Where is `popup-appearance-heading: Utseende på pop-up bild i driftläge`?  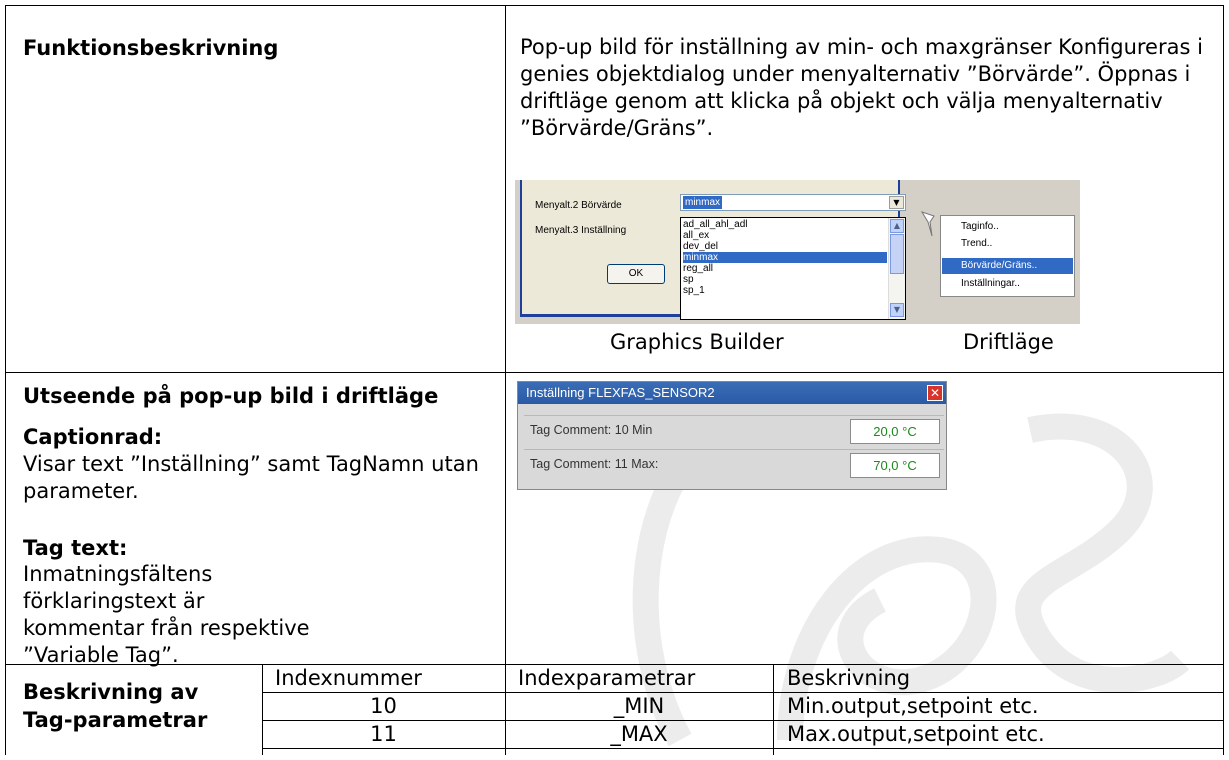 popup-appearance-heading: Utseende på pop-up bild i driftläge is located at coordinates (231, 396).